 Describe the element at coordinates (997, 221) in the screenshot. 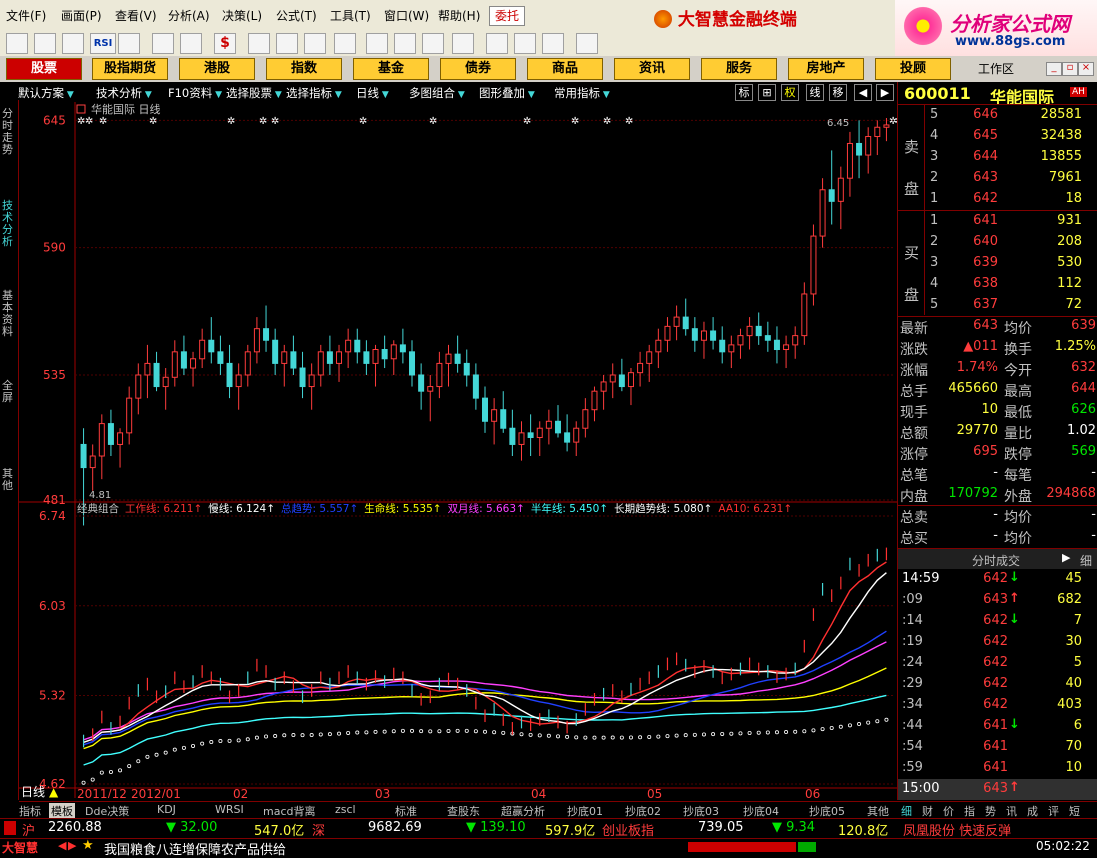

I see `buy-order-row: 1 641 931` at that location.